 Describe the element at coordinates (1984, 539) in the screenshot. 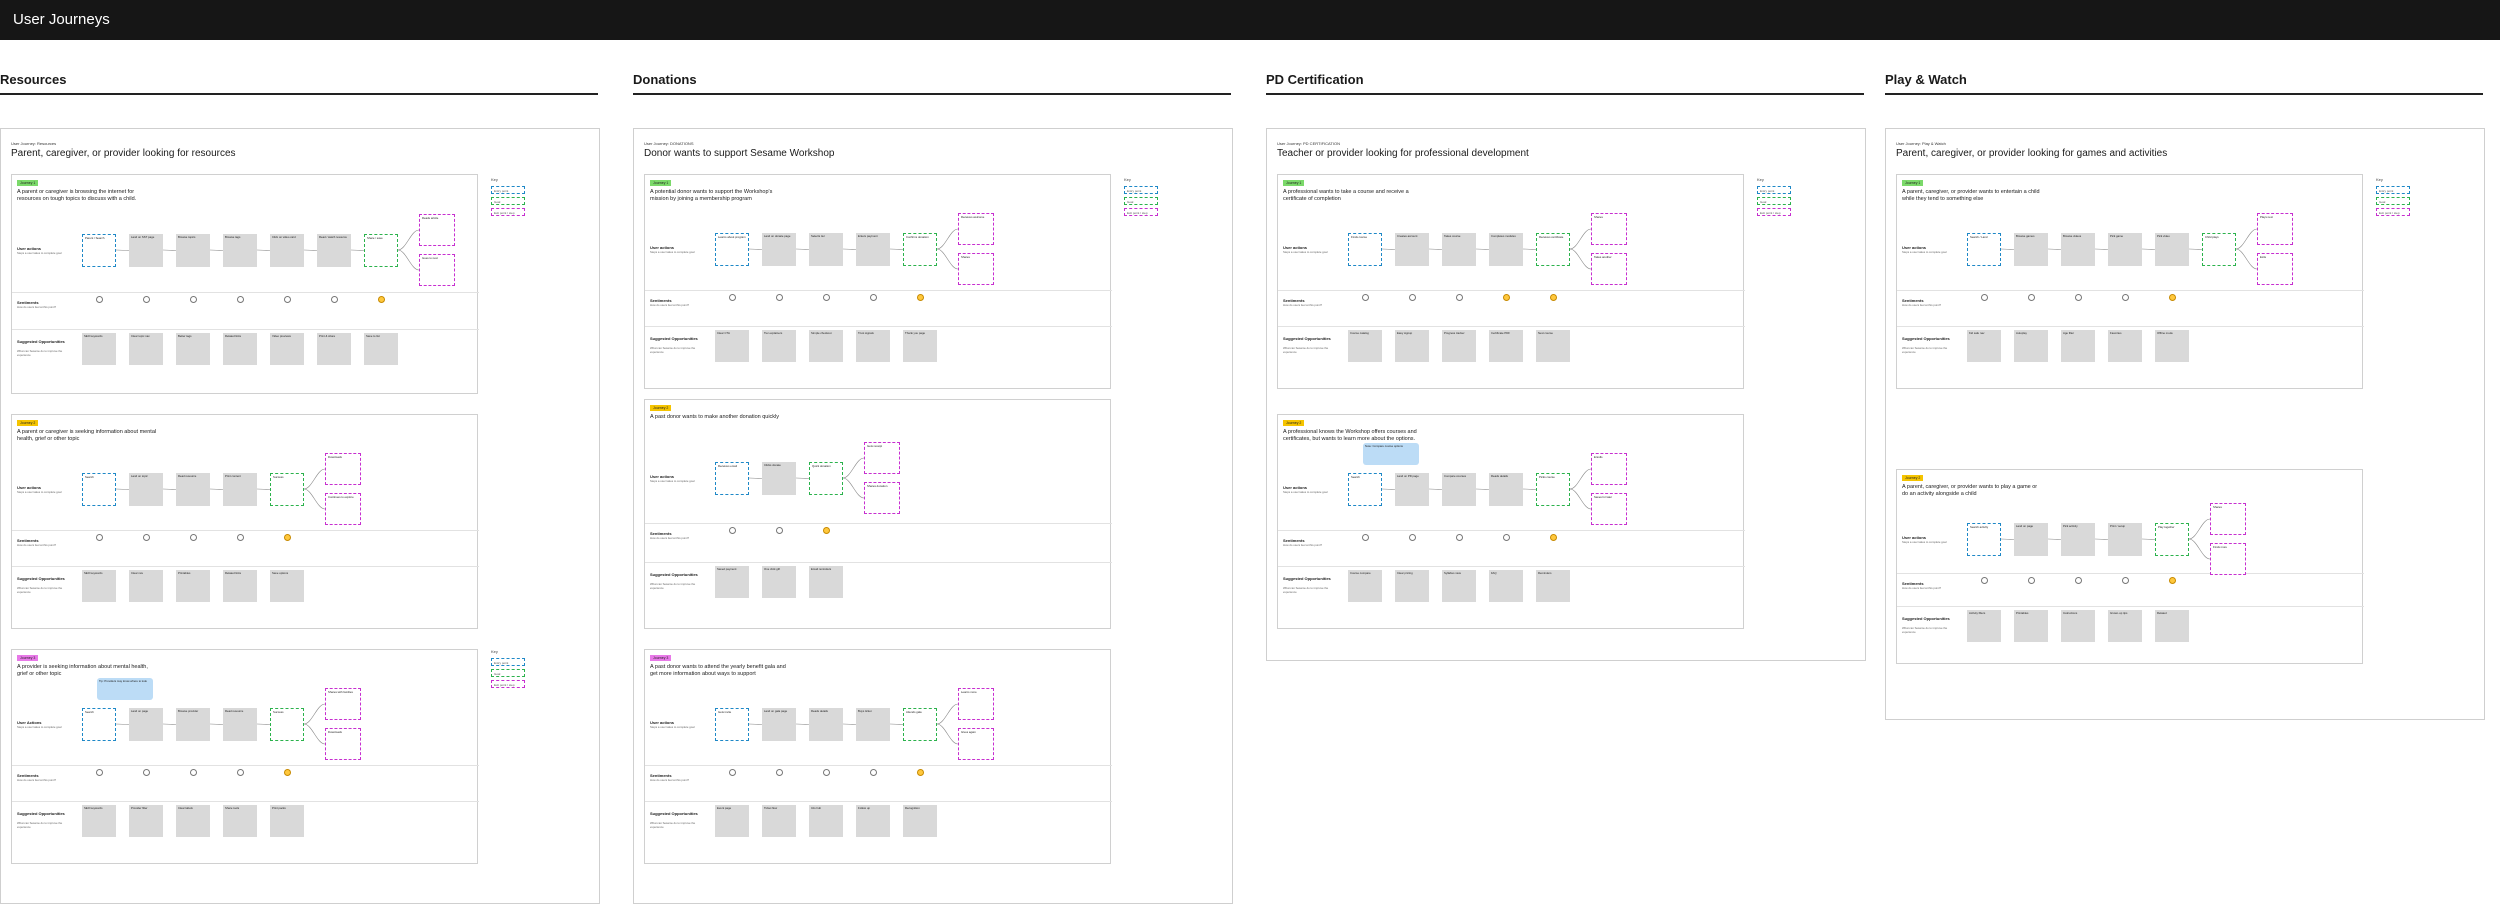

I see `action-step: Search activity` at that location.